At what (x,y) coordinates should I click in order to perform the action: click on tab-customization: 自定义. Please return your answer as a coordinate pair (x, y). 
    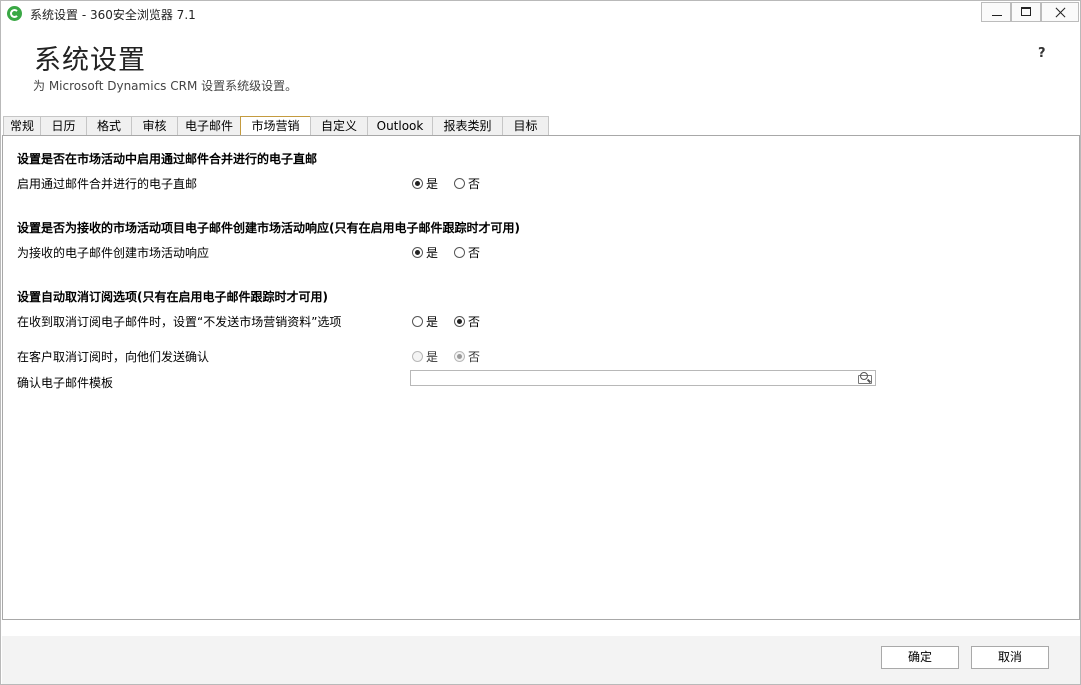
    Looking at the image, I should click on (339, 125).